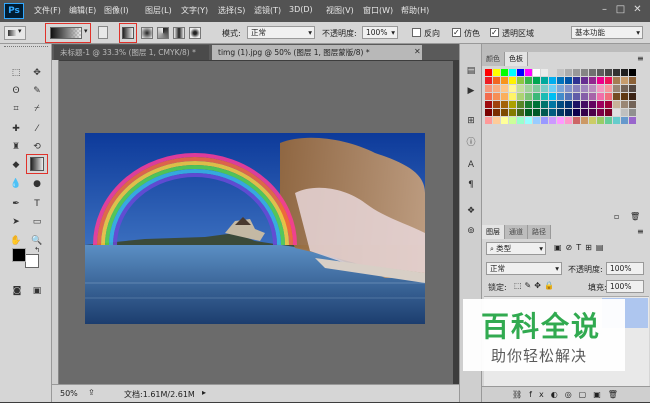 The width and height of the screenshot is (650, 403). Describe the element at coordinates (604, 9) in the screenshot. I see `minimize-icon: –` at that location.